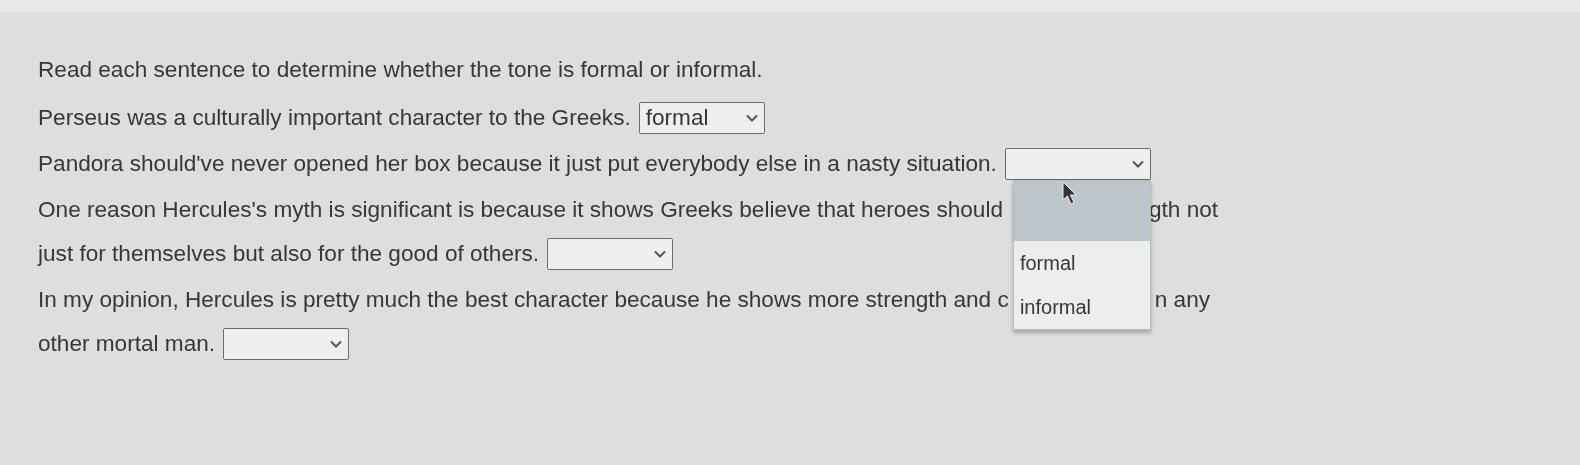 The width and height of the screenshot is (1580, 465). I want to click on dropdown-option: formal, so click(1081, 263).